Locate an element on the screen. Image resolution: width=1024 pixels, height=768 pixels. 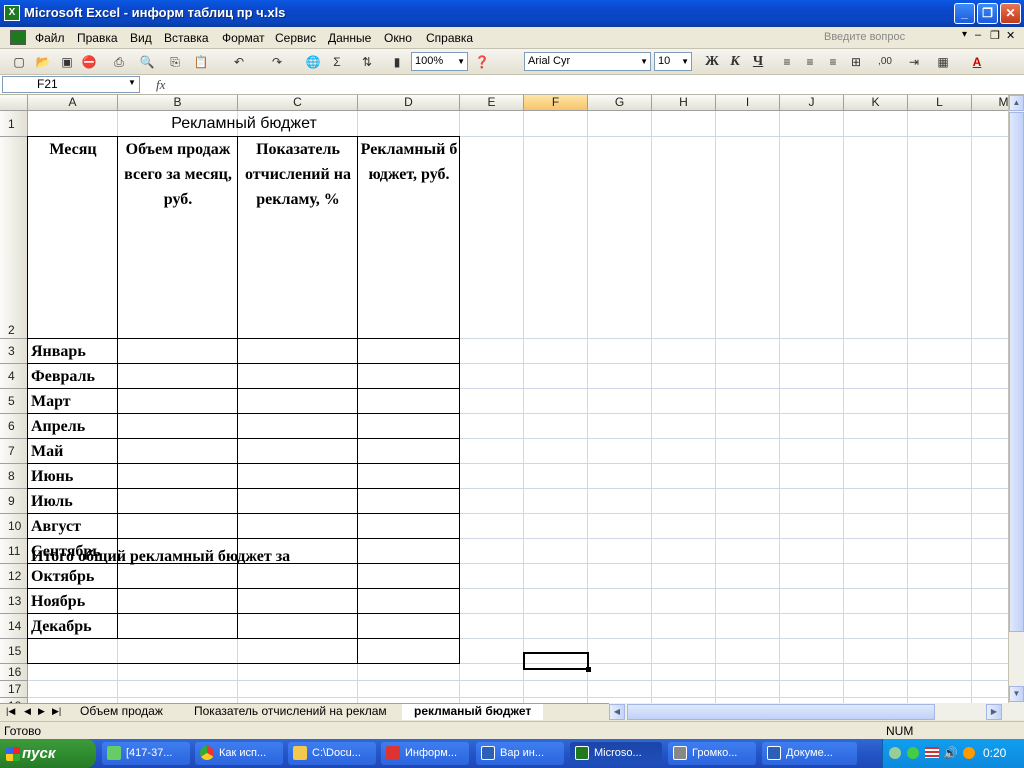
autosum-icon: Σ is located at coordinates (337, 62).